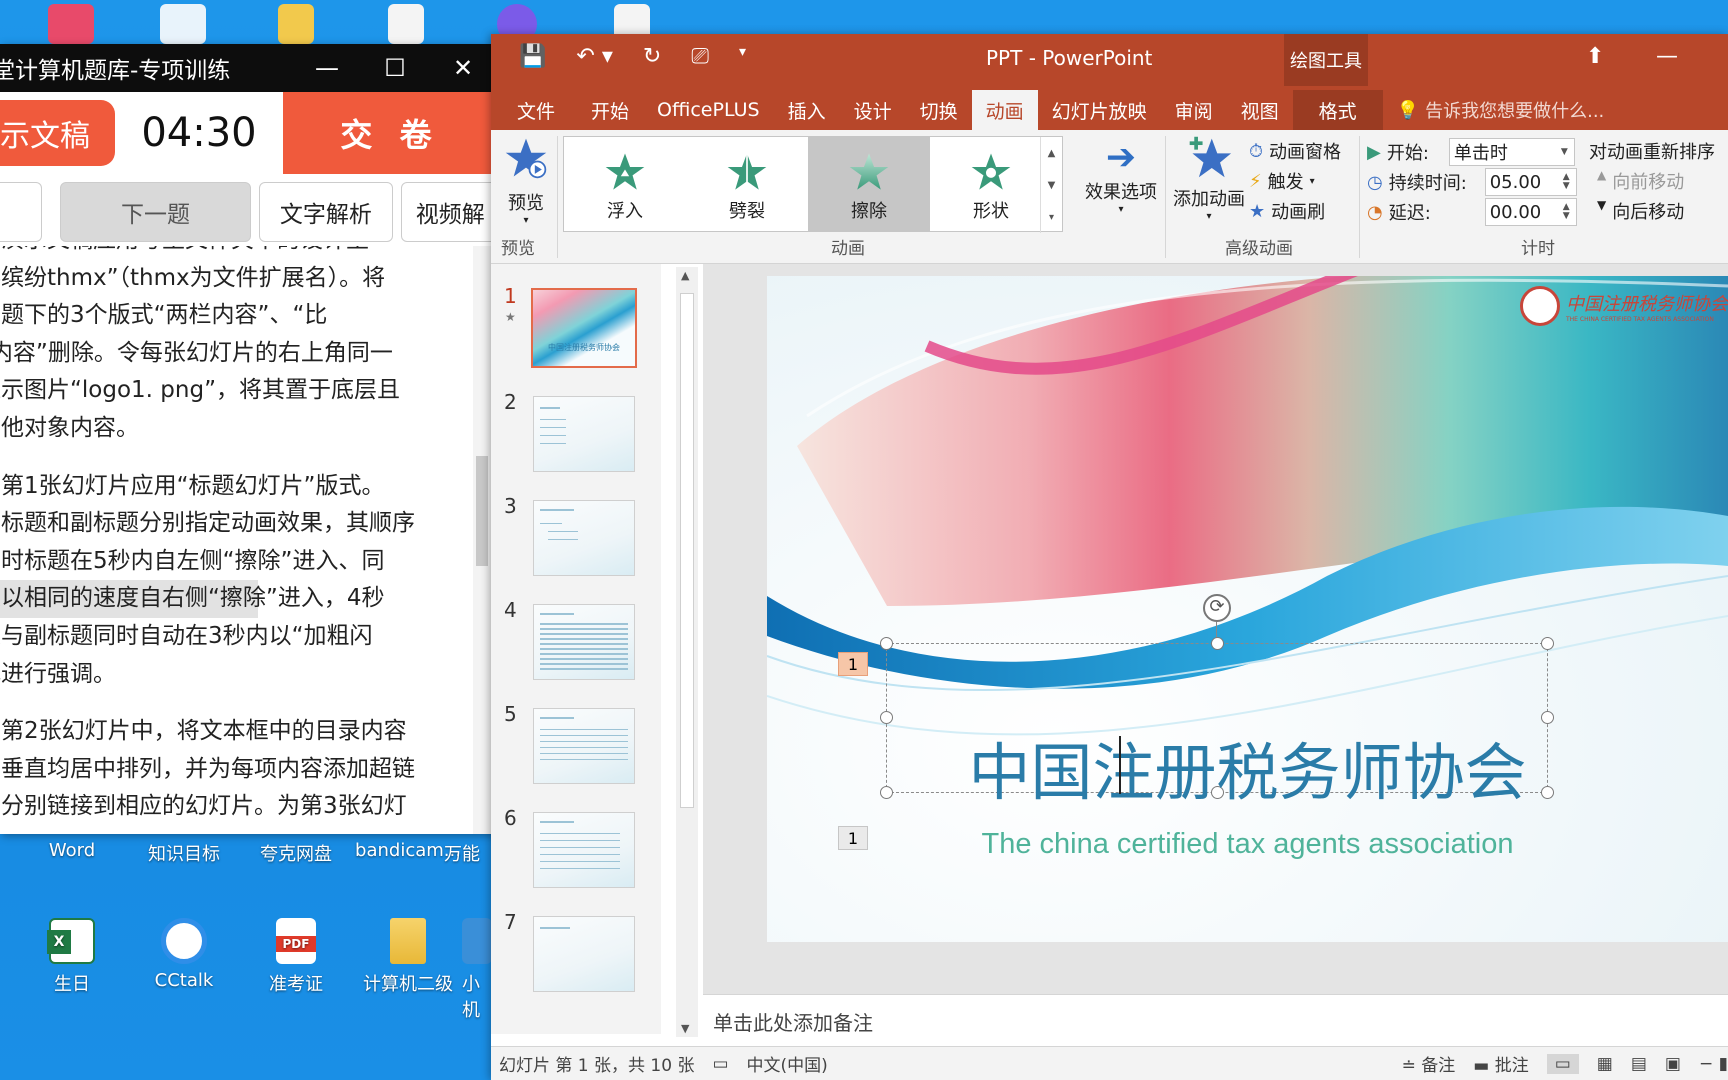 The width and height of the screenshot is (1728, 1080). I want to click on tab-review: 审阅, so click(1194, 110).